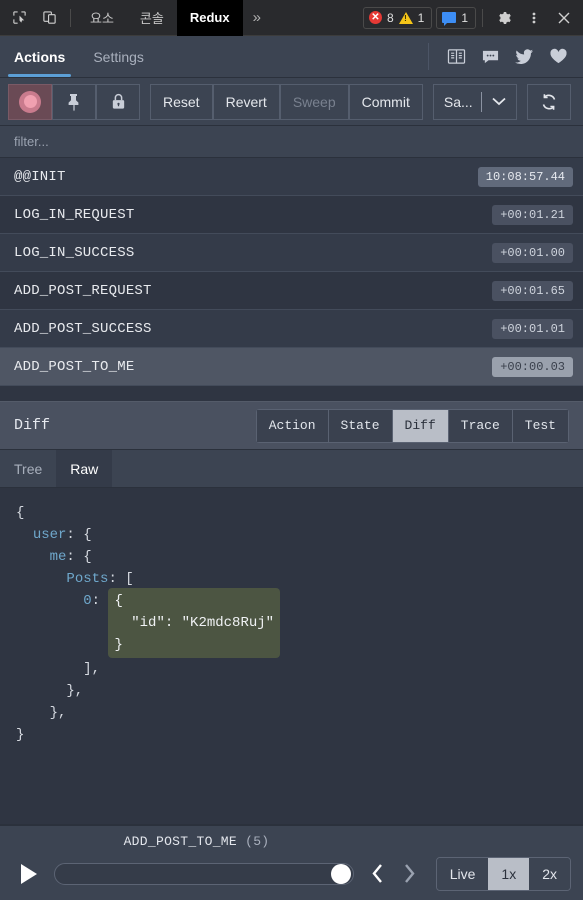 The width and height of the screenshot is (583, 900). I want to click on code-line-6: ],, so click(58, 669).